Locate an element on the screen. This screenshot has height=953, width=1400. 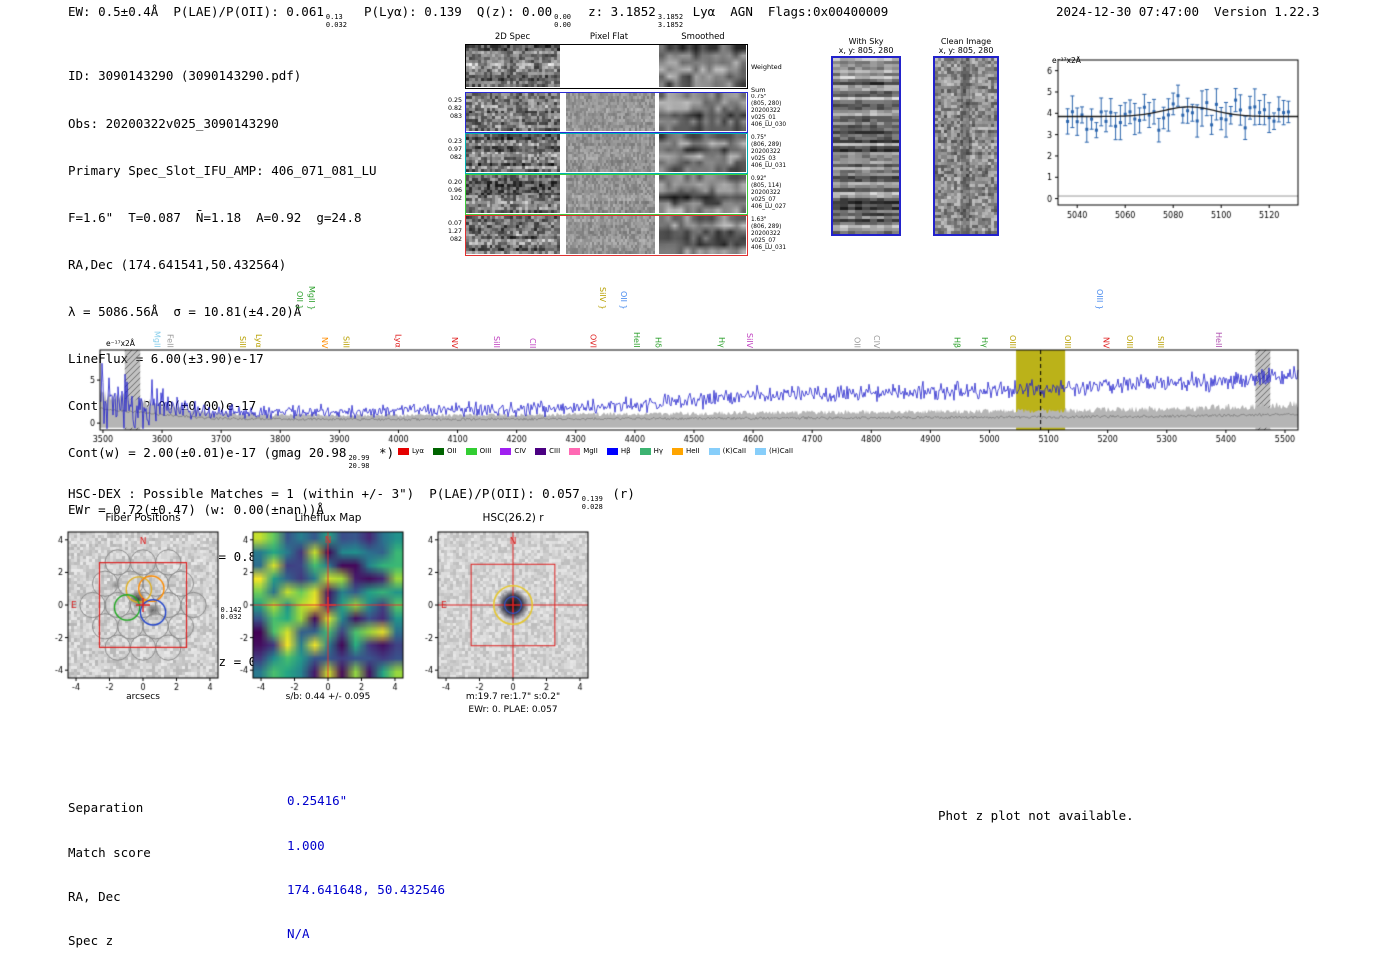
legend-item: OII is located at coordinates (445, 451).